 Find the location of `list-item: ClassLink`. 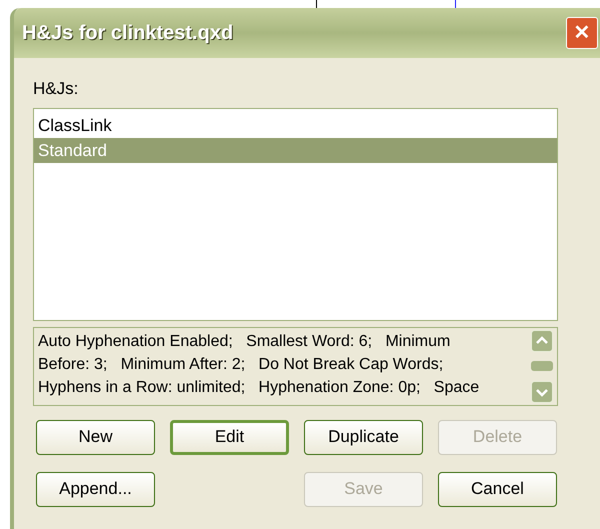

list-item: ClassLink is located at coordinates (295, 125).